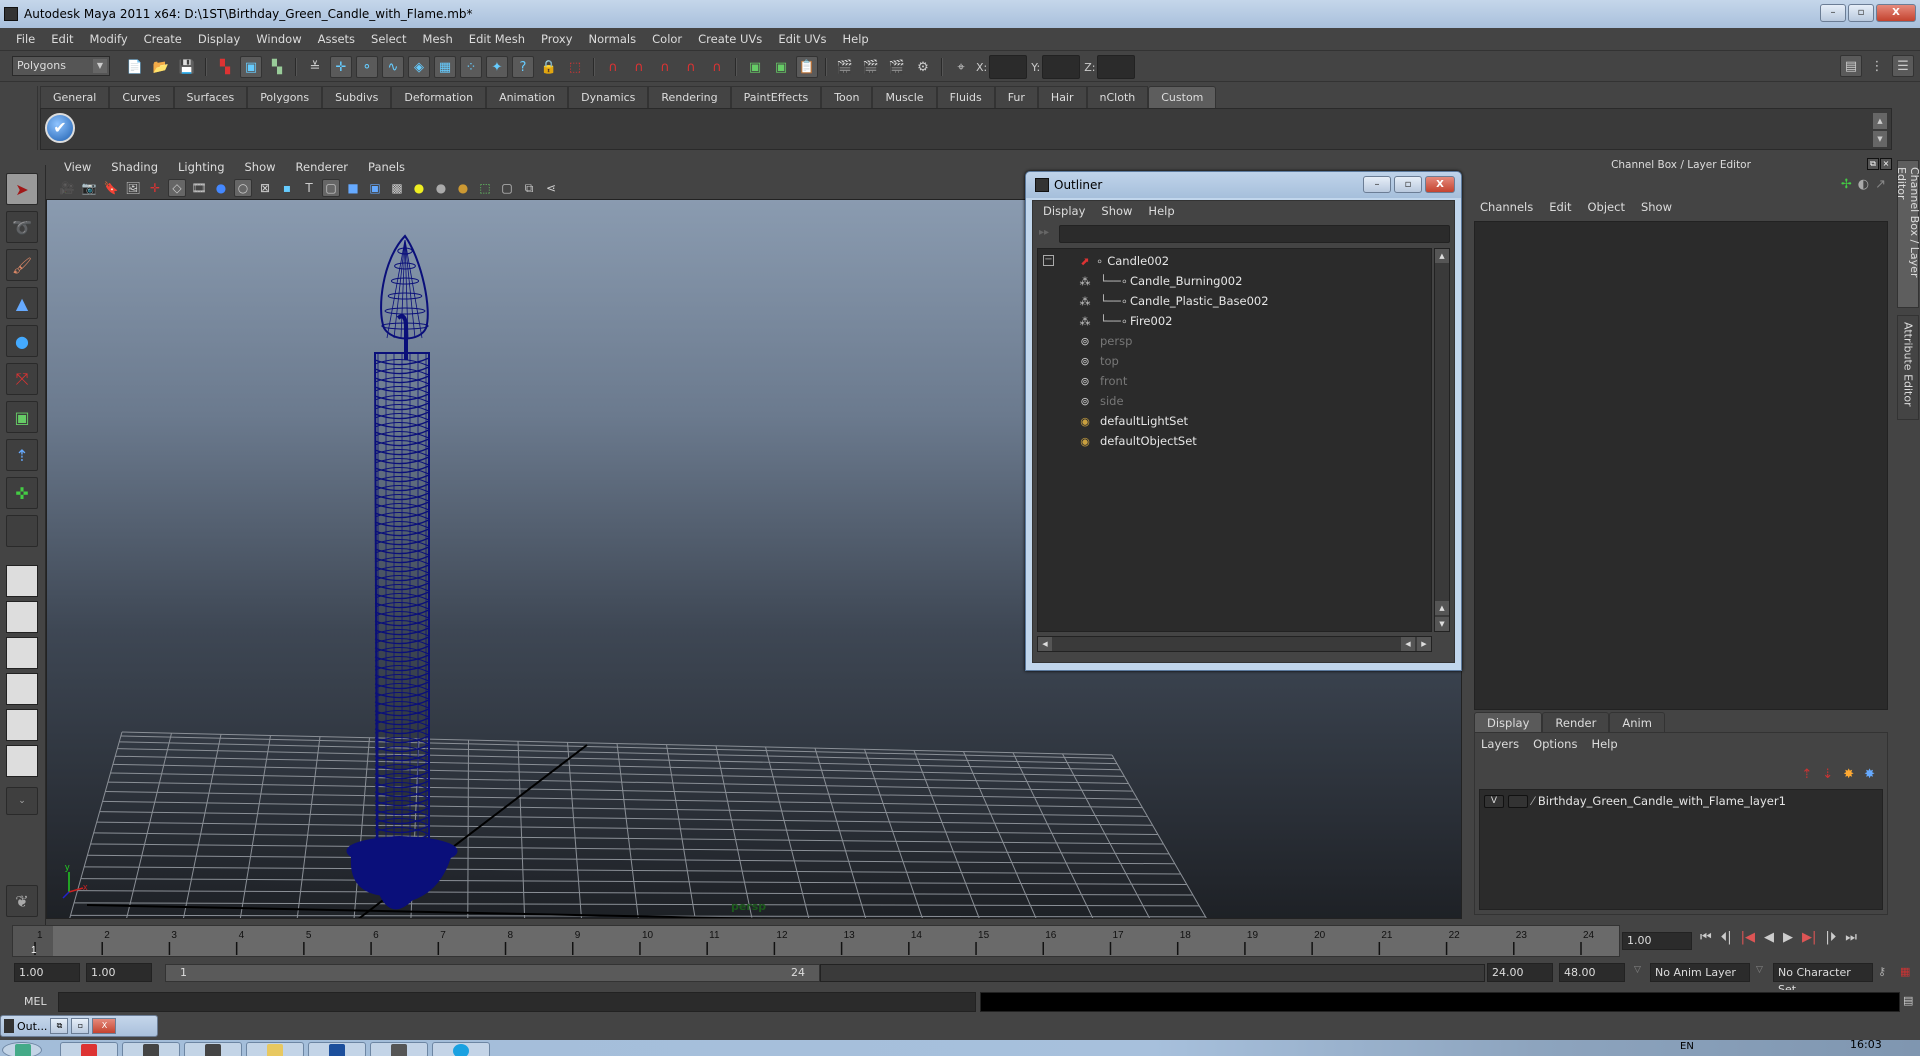  Describe the element at coordinates (1104, 341) in the screenshot. I see `outliner-item-persp: ⊚ persp` at that location.